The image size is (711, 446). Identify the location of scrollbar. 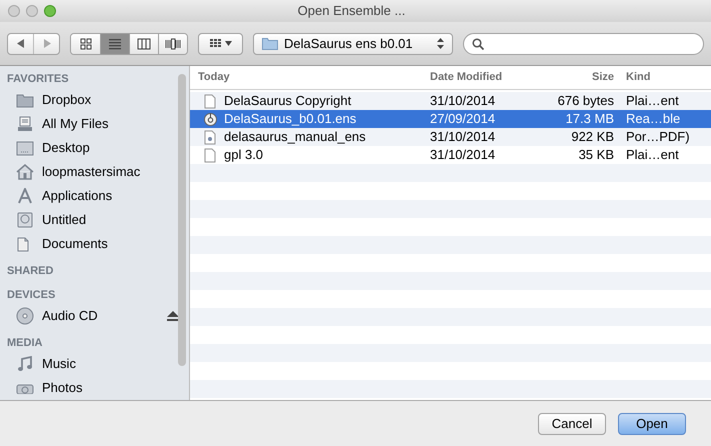
(182, 220).